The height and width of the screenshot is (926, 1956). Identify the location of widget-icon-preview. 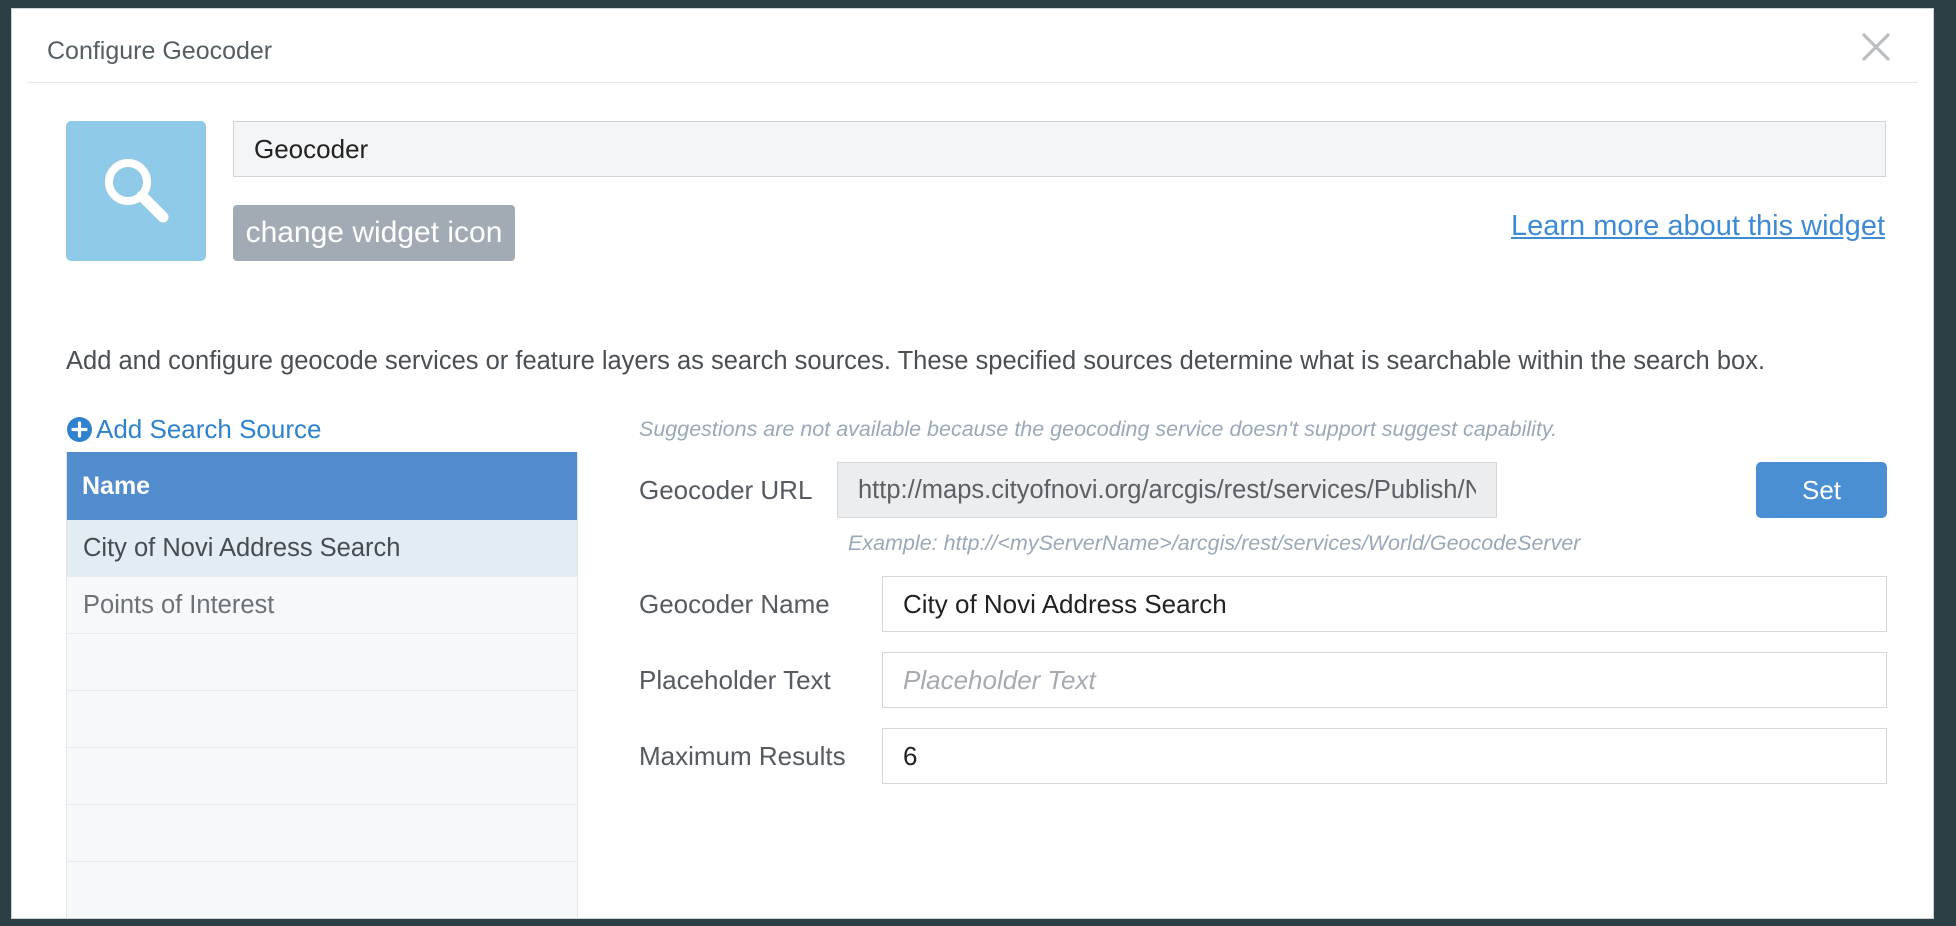
(136, 191).